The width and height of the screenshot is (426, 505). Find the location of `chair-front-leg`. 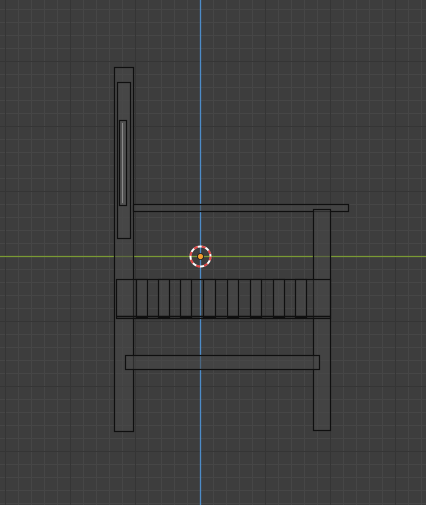

chair-front-leg is located at coordinates (322, 320).